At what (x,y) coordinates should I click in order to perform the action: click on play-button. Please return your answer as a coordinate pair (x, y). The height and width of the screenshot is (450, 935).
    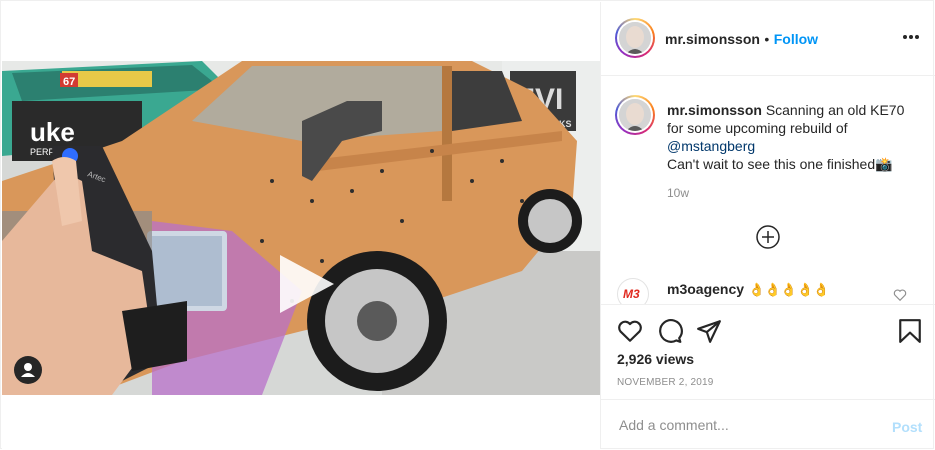
    Looking at the image, I should click on (305, 284).